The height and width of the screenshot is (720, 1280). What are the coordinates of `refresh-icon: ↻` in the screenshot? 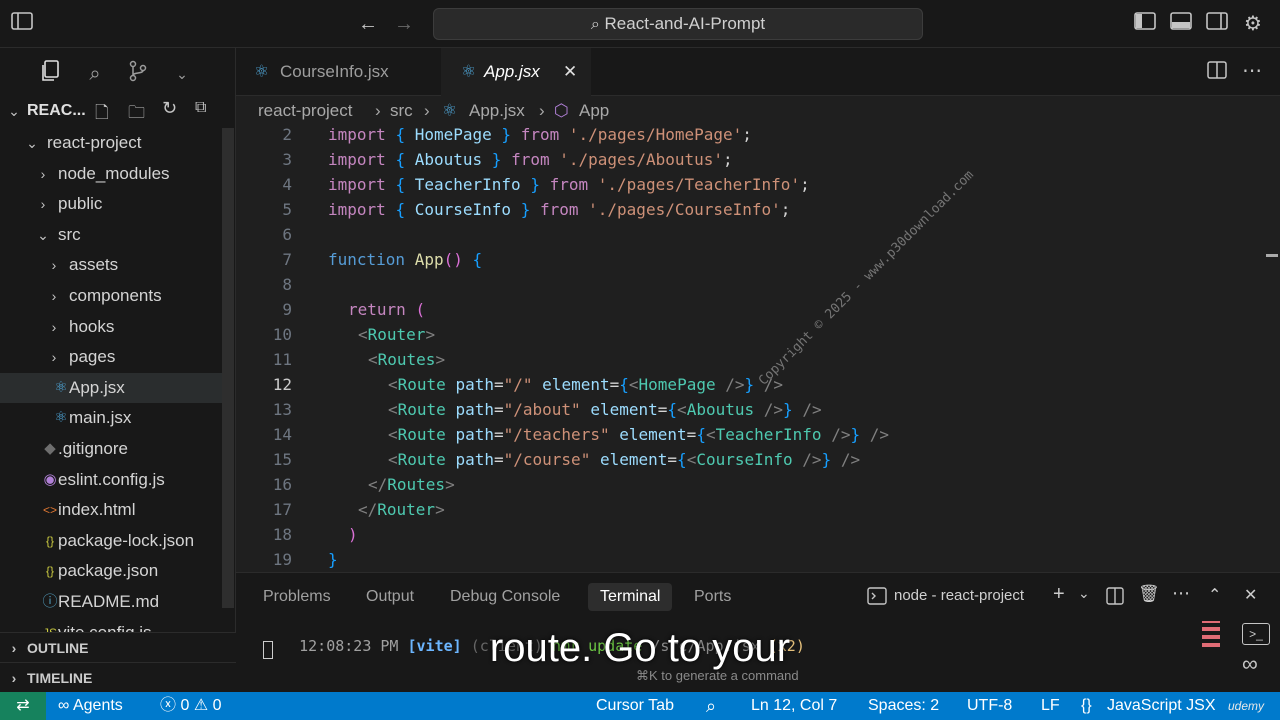 It's located at (169, 108).